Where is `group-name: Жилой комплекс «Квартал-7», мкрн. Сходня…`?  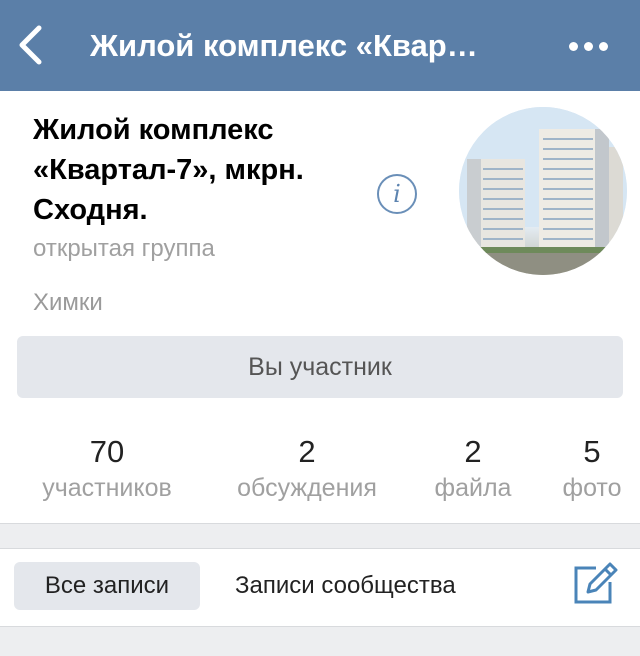 group-name: Жилой комплекс «Квартал-7», мкрн. Сходня… is located at coordinates (203, 170).